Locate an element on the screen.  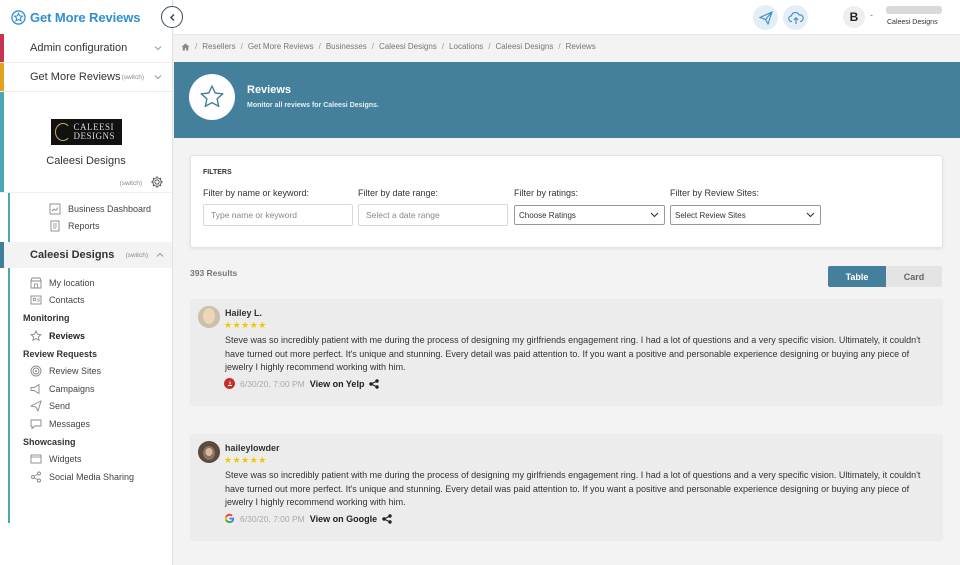
review-meta: 6/30/20, 7:00 PM View on Yelp is located at coordinates (302, 383).